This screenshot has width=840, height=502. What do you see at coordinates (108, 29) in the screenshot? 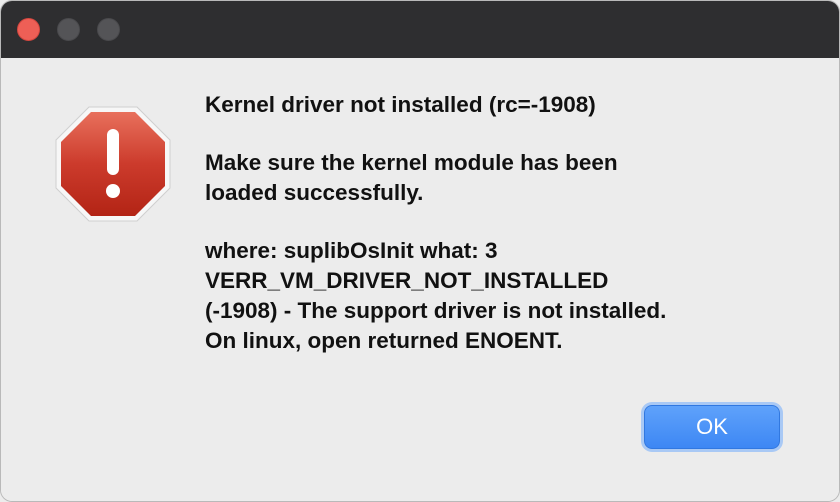
I see `zoom-window-button` at bounding box center [108, 29].